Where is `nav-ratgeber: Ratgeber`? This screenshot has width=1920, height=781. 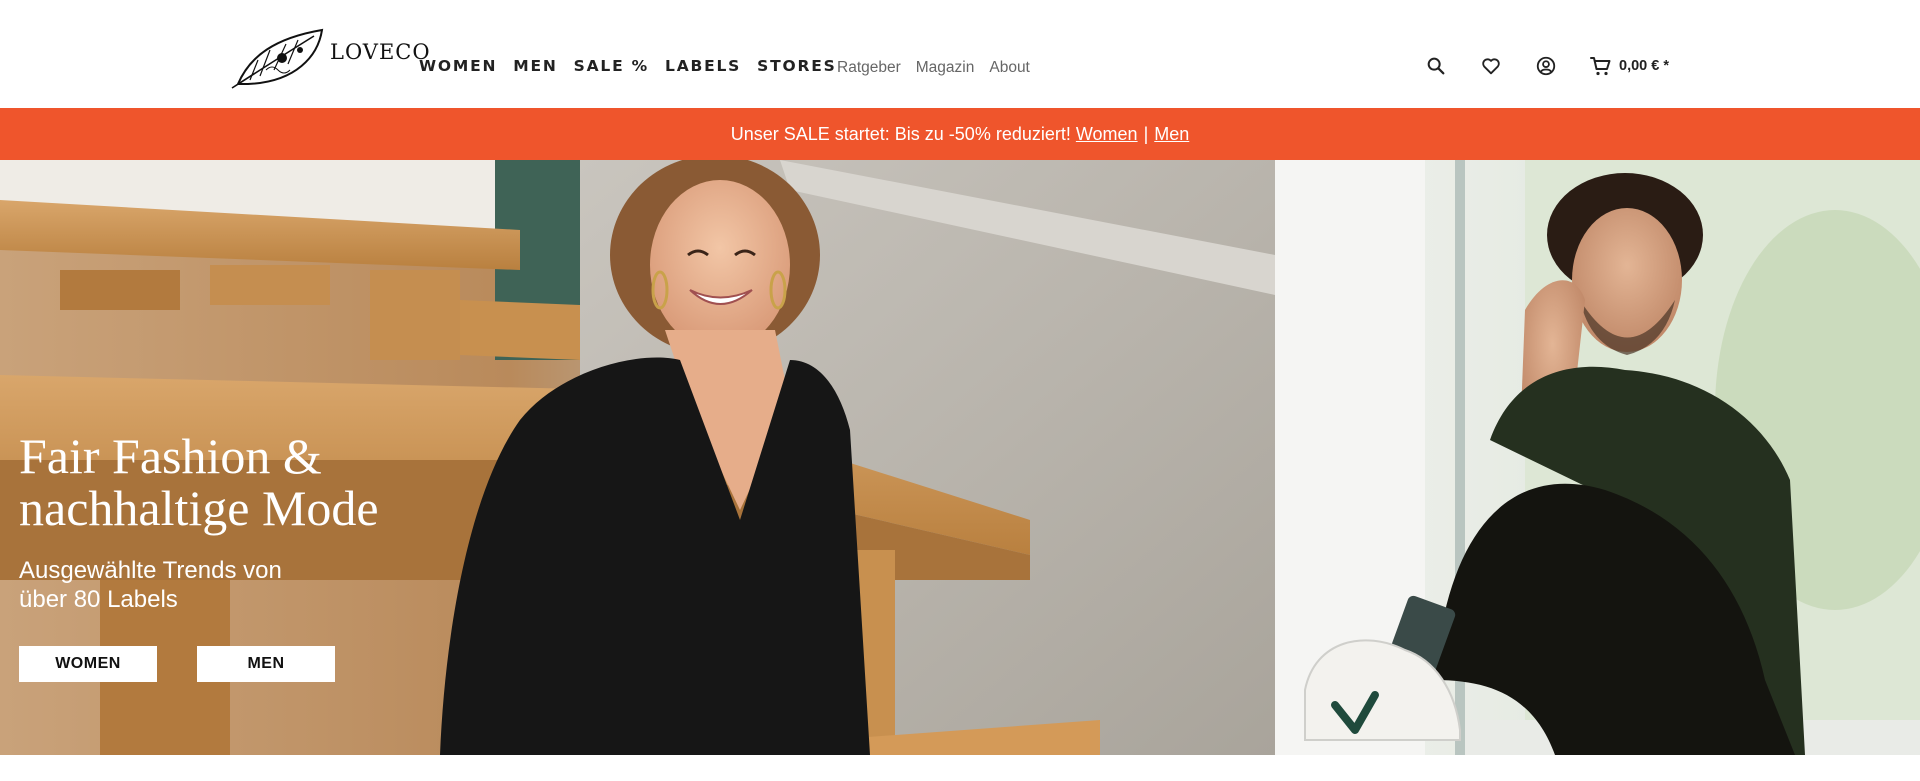 nav-ratgeber: Ratgeber is located at coordinates (869, 68).